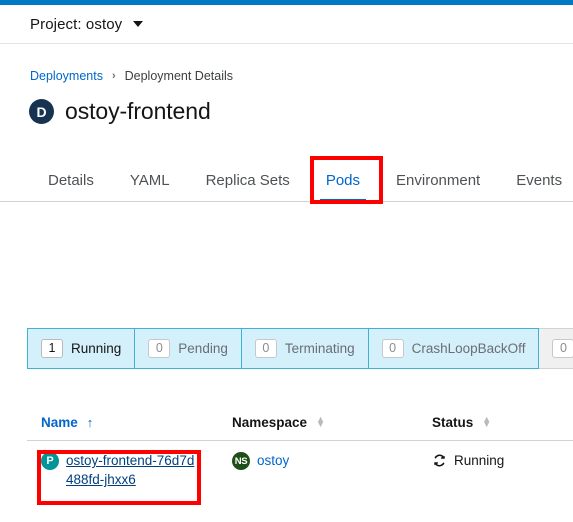  I want to click on status-filter-running: 1 Running, so click(81, 348).